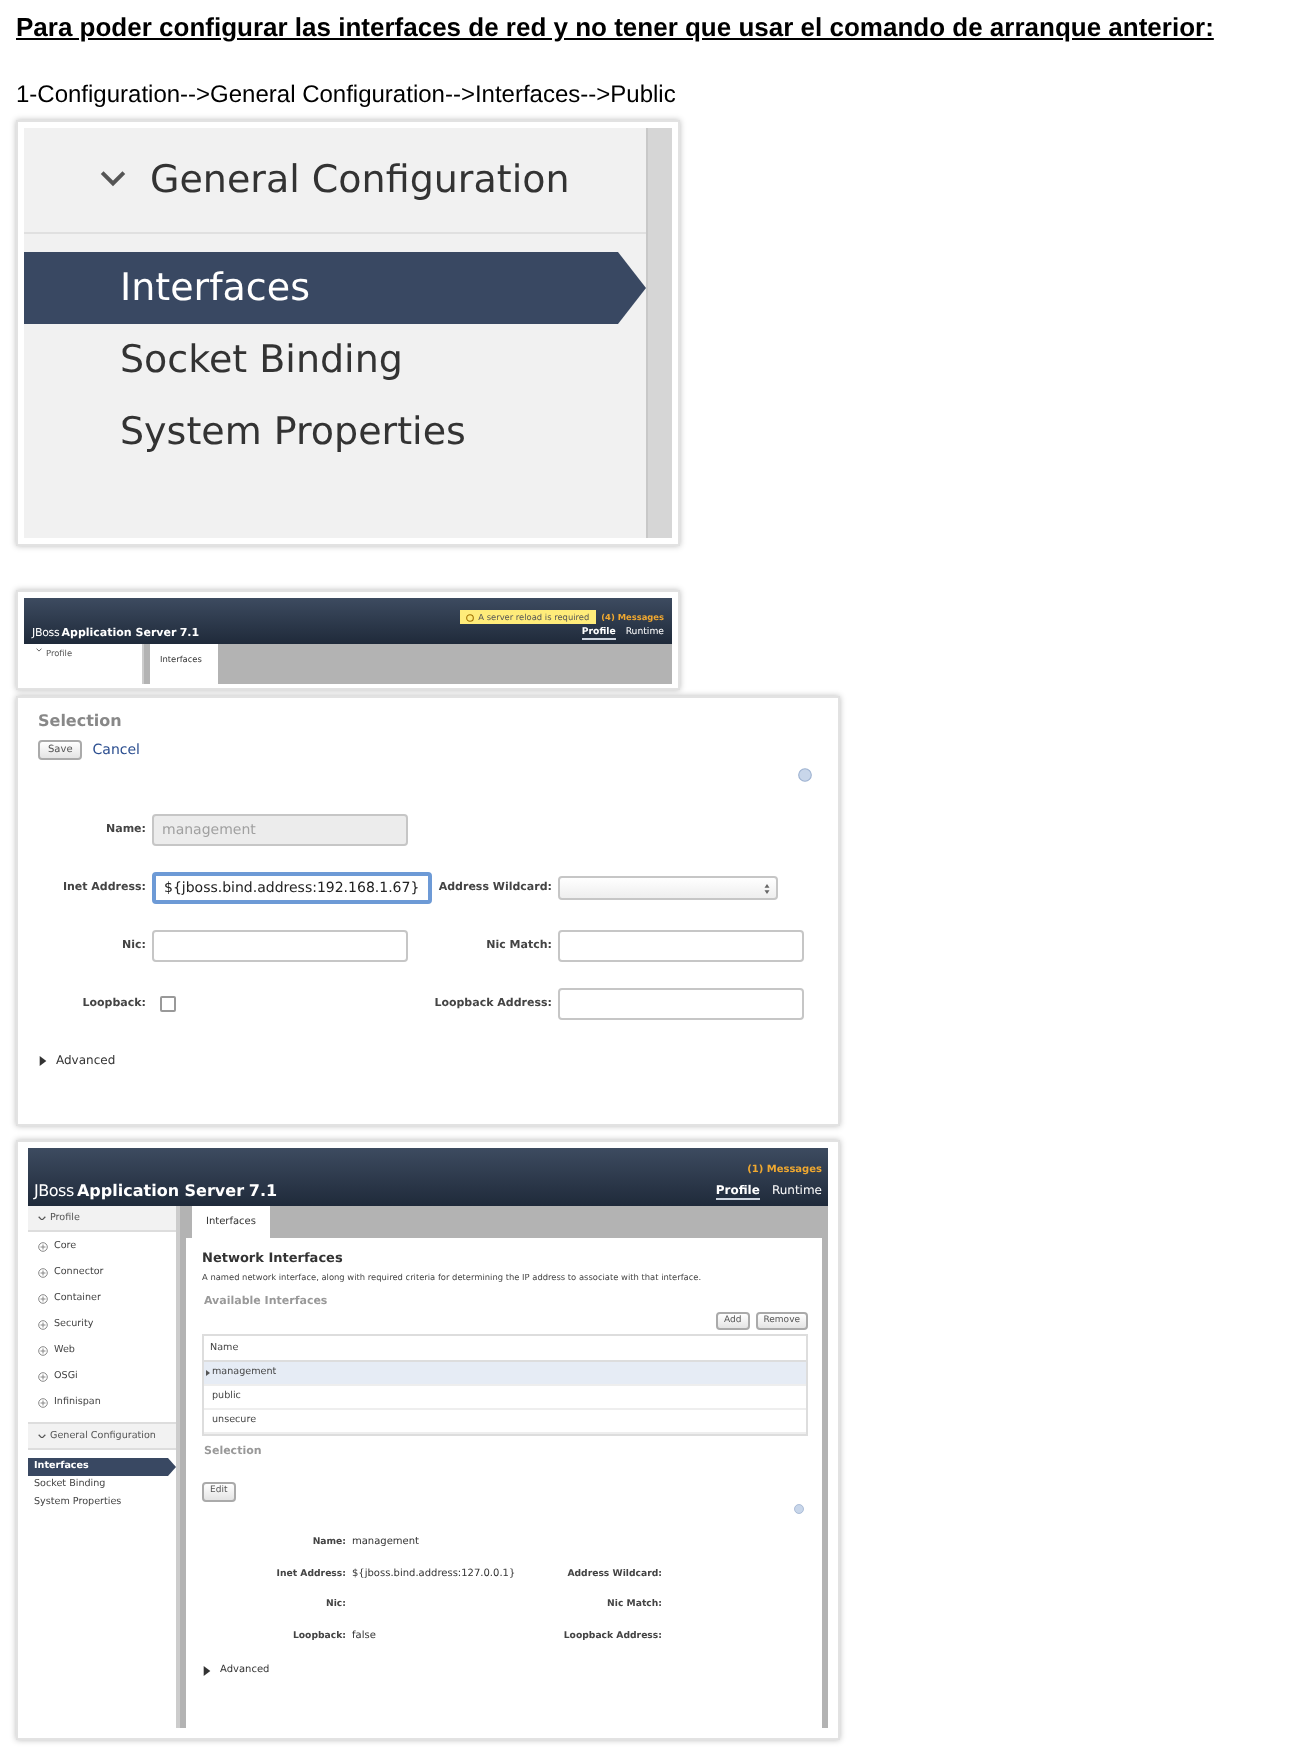 The image size is (1304, 1752). What do you see at coordinates (321, 360) in the screenshot?
I see `menu-item: Socket Binding` at bounding box center [321, 360].